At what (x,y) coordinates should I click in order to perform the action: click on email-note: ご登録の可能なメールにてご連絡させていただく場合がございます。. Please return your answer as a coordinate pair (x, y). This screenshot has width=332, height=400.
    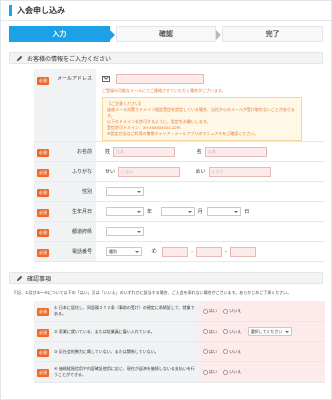
    Looking at the image, I should click on (164, 90).